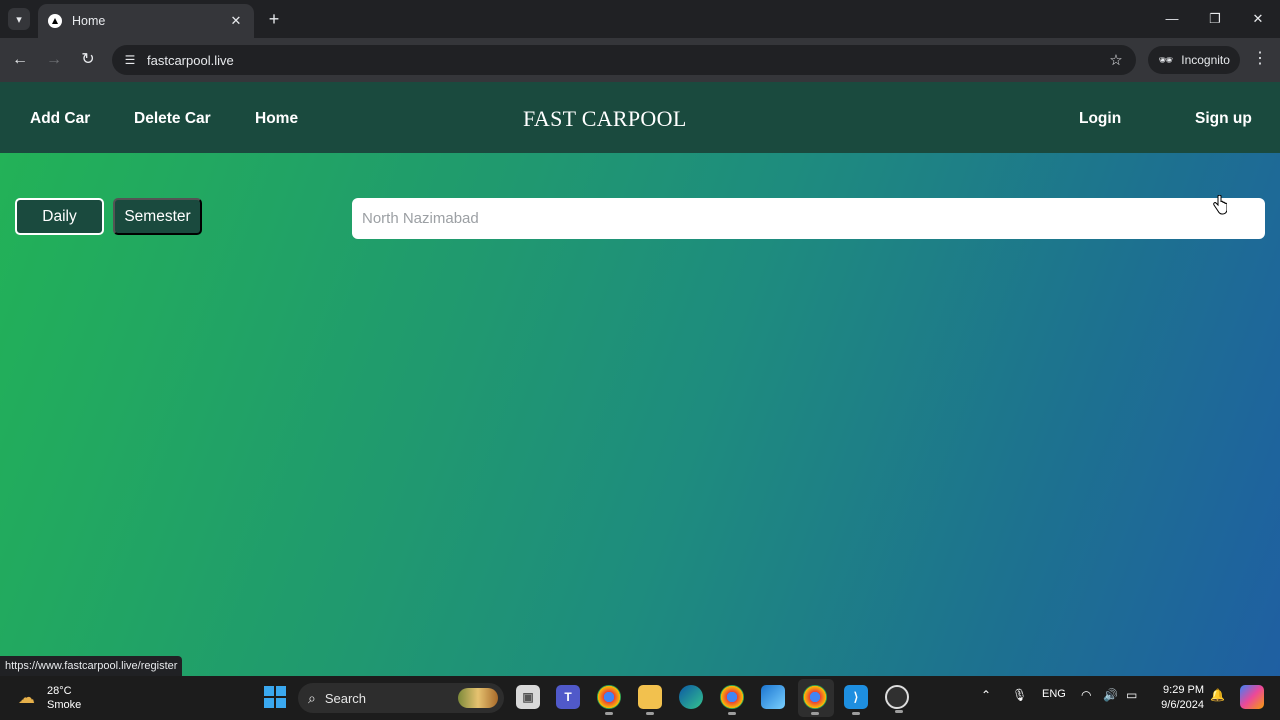 This screenshot has height=720, width=1280. I want to click on photos-icon, so click(773, 697).